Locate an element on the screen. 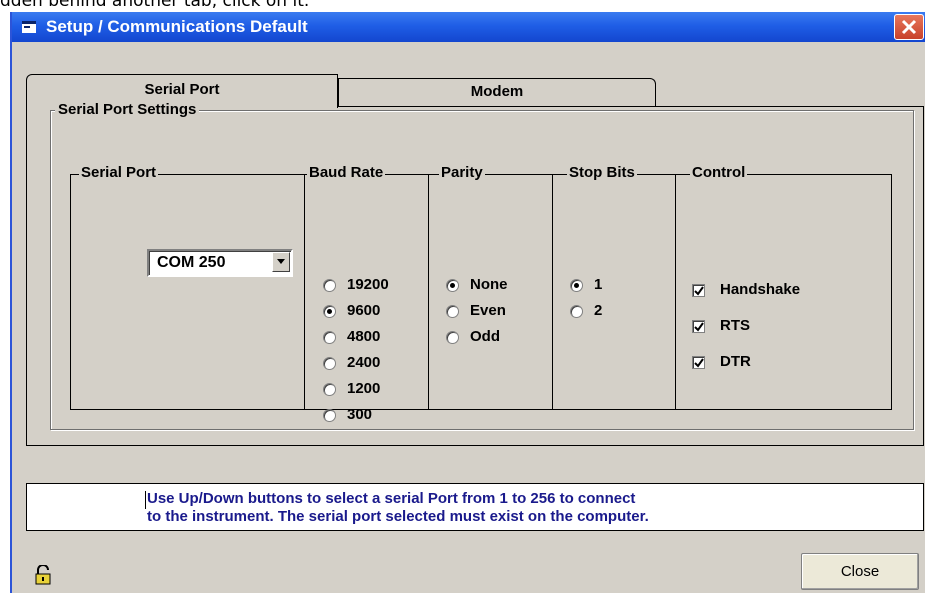  serial-port-select: COM 250 is located at coordinates (220, 263).